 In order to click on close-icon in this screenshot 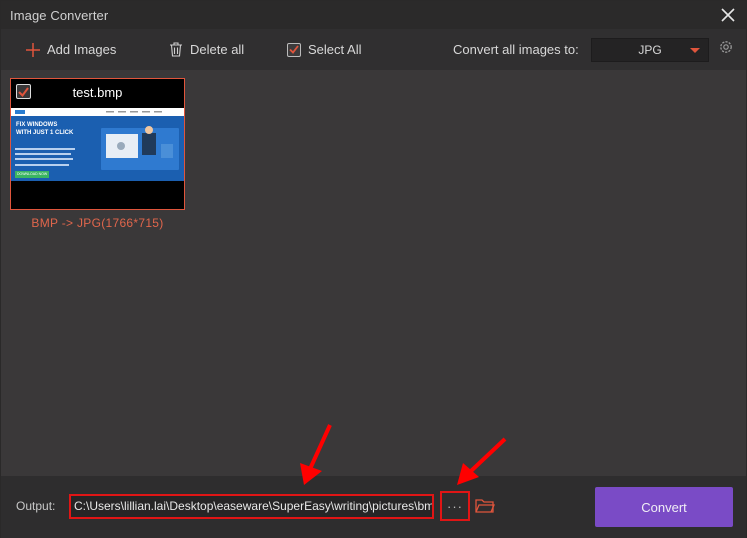, I will do `click(728, 15)`.